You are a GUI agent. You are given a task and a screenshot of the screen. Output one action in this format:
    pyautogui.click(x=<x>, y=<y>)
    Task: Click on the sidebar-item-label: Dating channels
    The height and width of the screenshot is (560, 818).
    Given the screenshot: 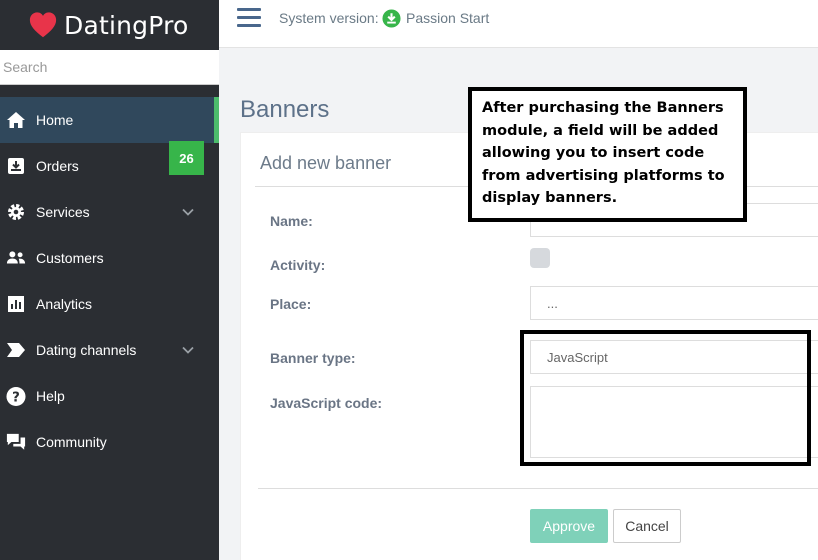 What is the action you would take?
    pyautogui.click(x=86, y=350)
    